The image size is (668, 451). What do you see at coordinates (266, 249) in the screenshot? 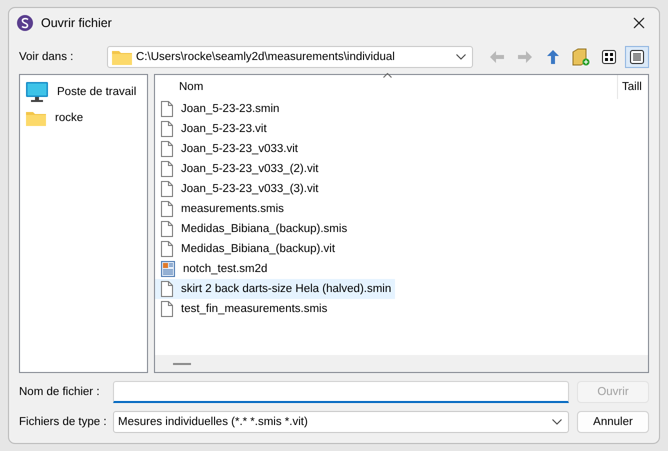
I see `file-row: Medidas_Bibiana_(backup).vit` at bounding box center [266, 249].